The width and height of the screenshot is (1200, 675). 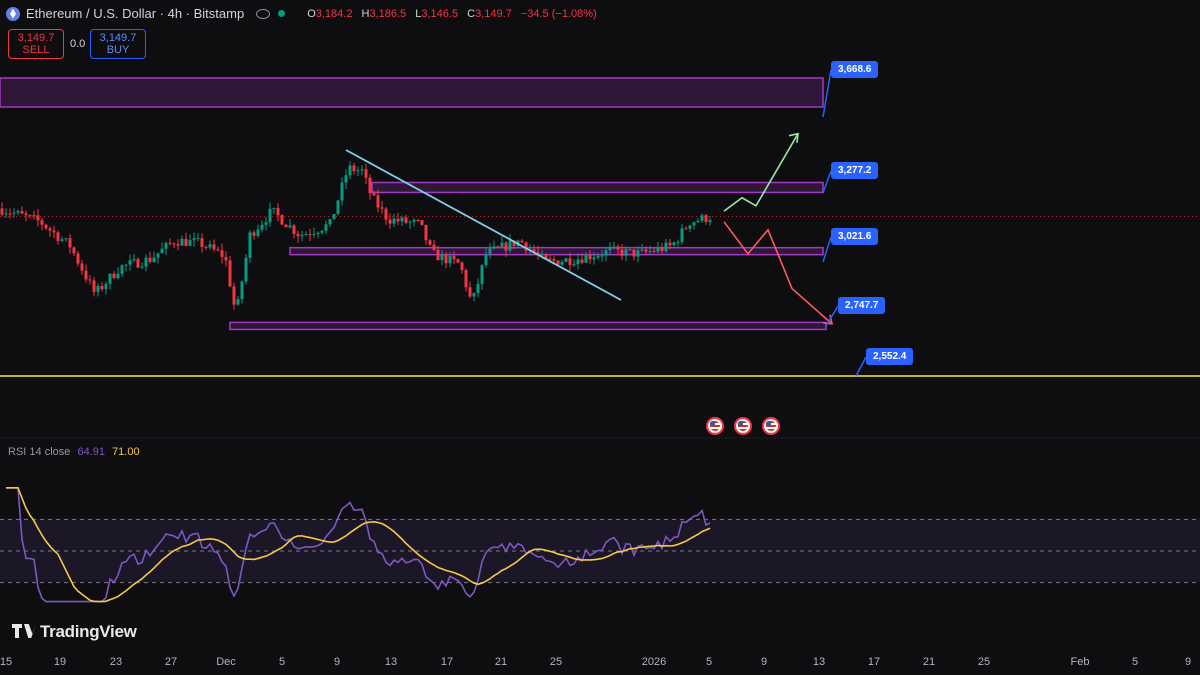 I want to click on rsi-value: 64.91, so click(x=91, y=452).